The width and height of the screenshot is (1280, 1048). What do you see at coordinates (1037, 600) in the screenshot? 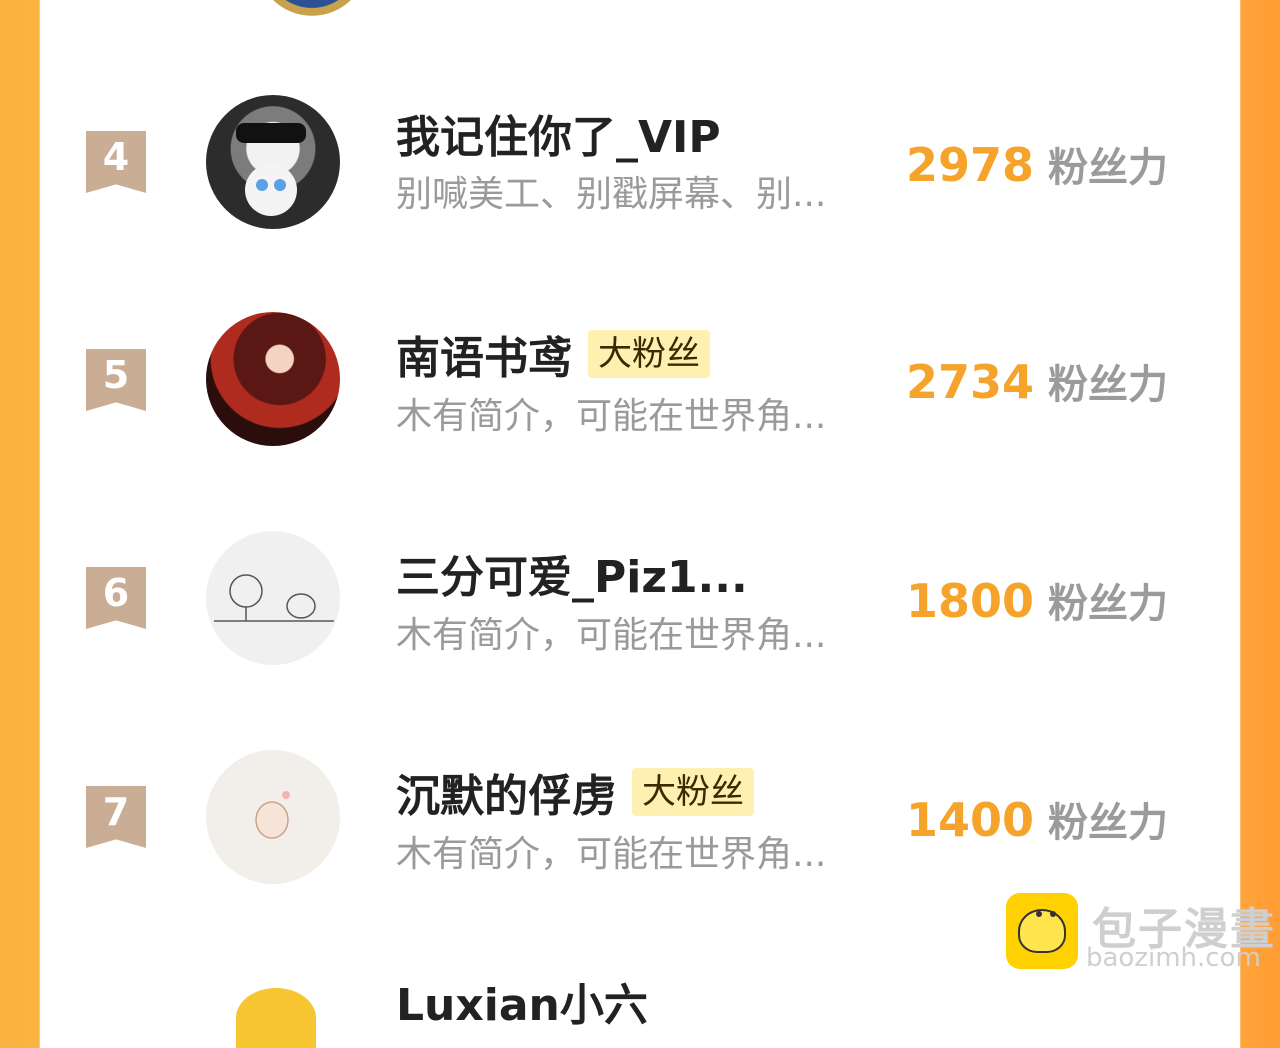
I see `fan-power-score: 1800 粉丝力` at bounding box center [1037, 600].